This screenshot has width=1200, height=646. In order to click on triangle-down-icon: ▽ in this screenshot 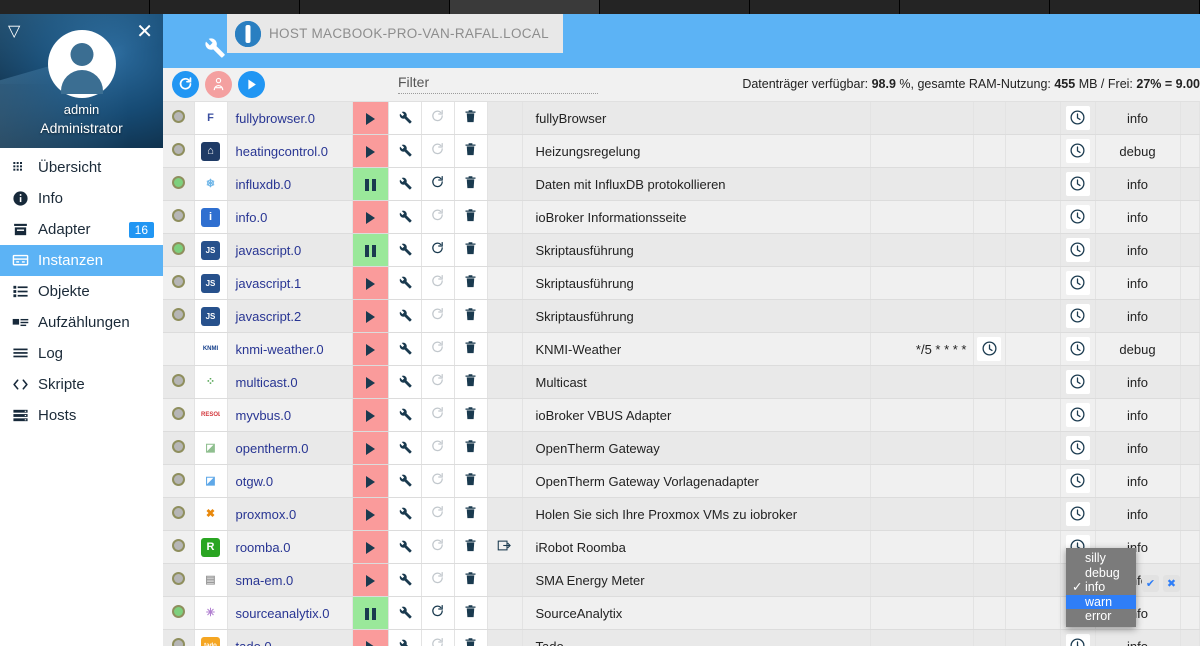, I will do `click(14, 32)`.